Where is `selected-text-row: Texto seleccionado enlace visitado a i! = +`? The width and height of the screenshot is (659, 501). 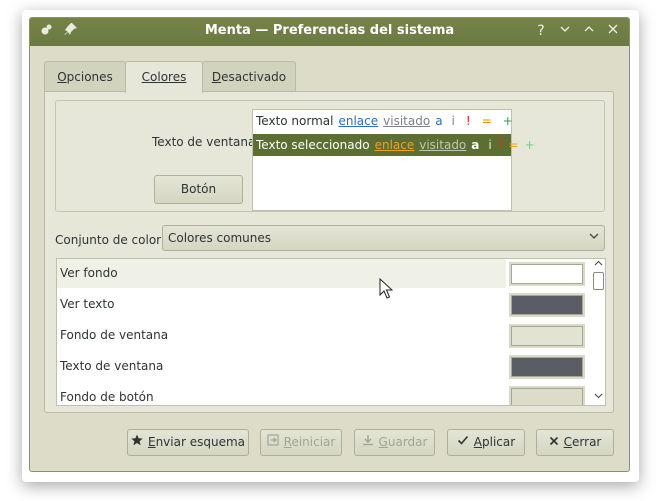
selected-text-row: Texto seleccionado enlace visitado a i! = + is located at coordinates (394, 145).